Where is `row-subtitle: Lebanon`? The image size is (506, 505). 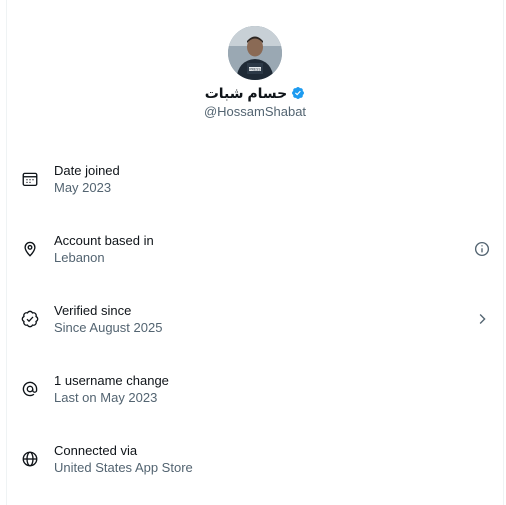
row-subtitle: Lebanon is located at coordinates (79, 257).